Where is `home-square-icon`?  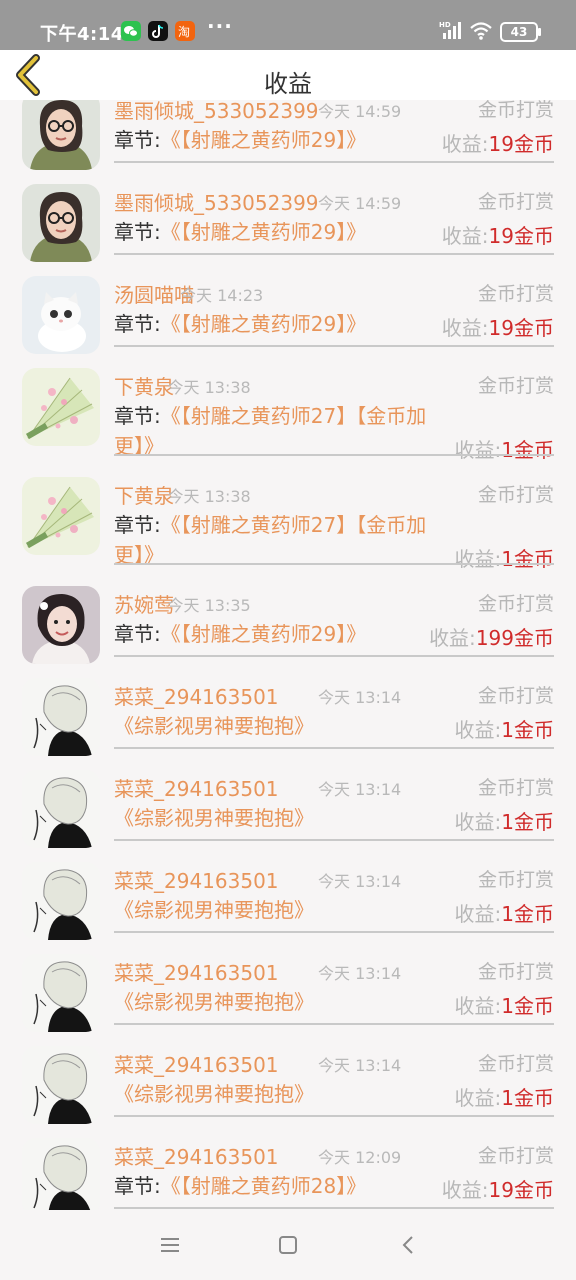
home-square-icon is located at coordinates (288, 1245).